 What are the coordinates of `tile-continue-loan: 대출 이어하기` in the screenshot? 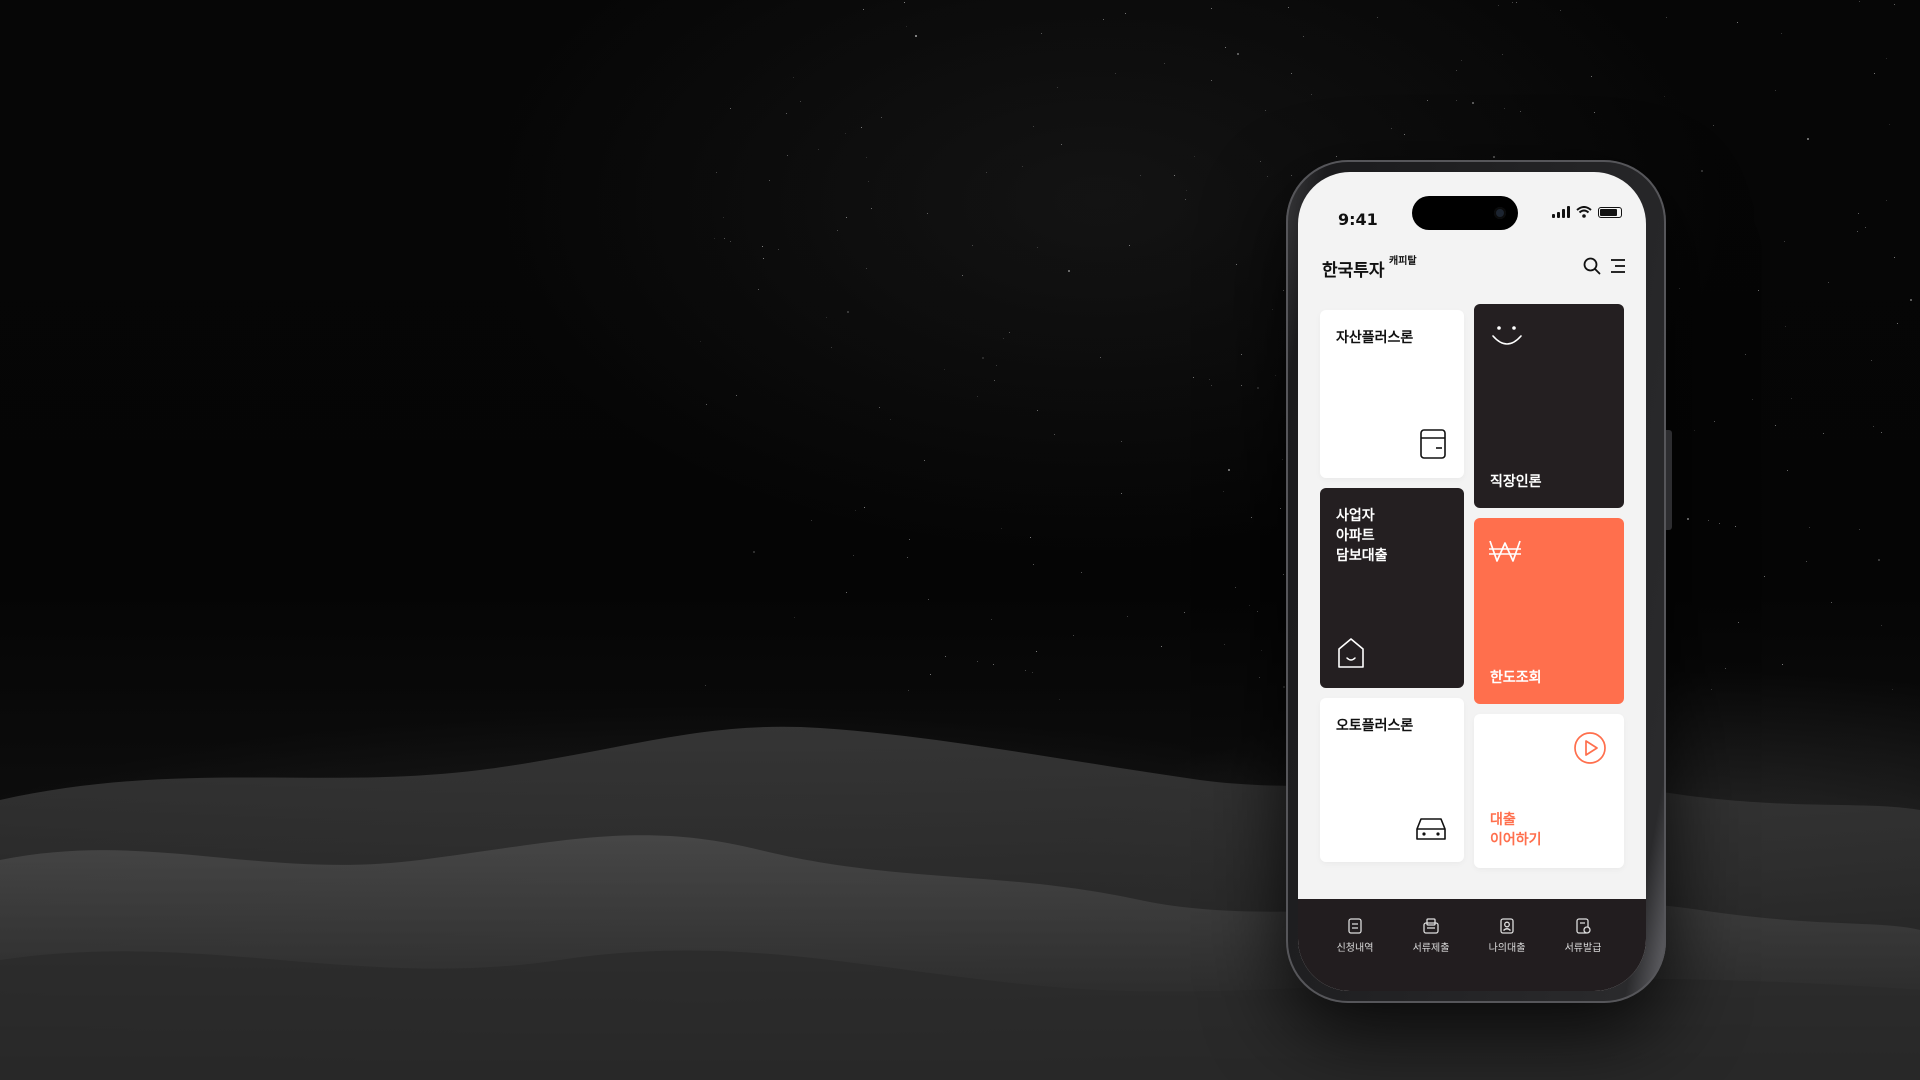 It's located at (1549, 791).